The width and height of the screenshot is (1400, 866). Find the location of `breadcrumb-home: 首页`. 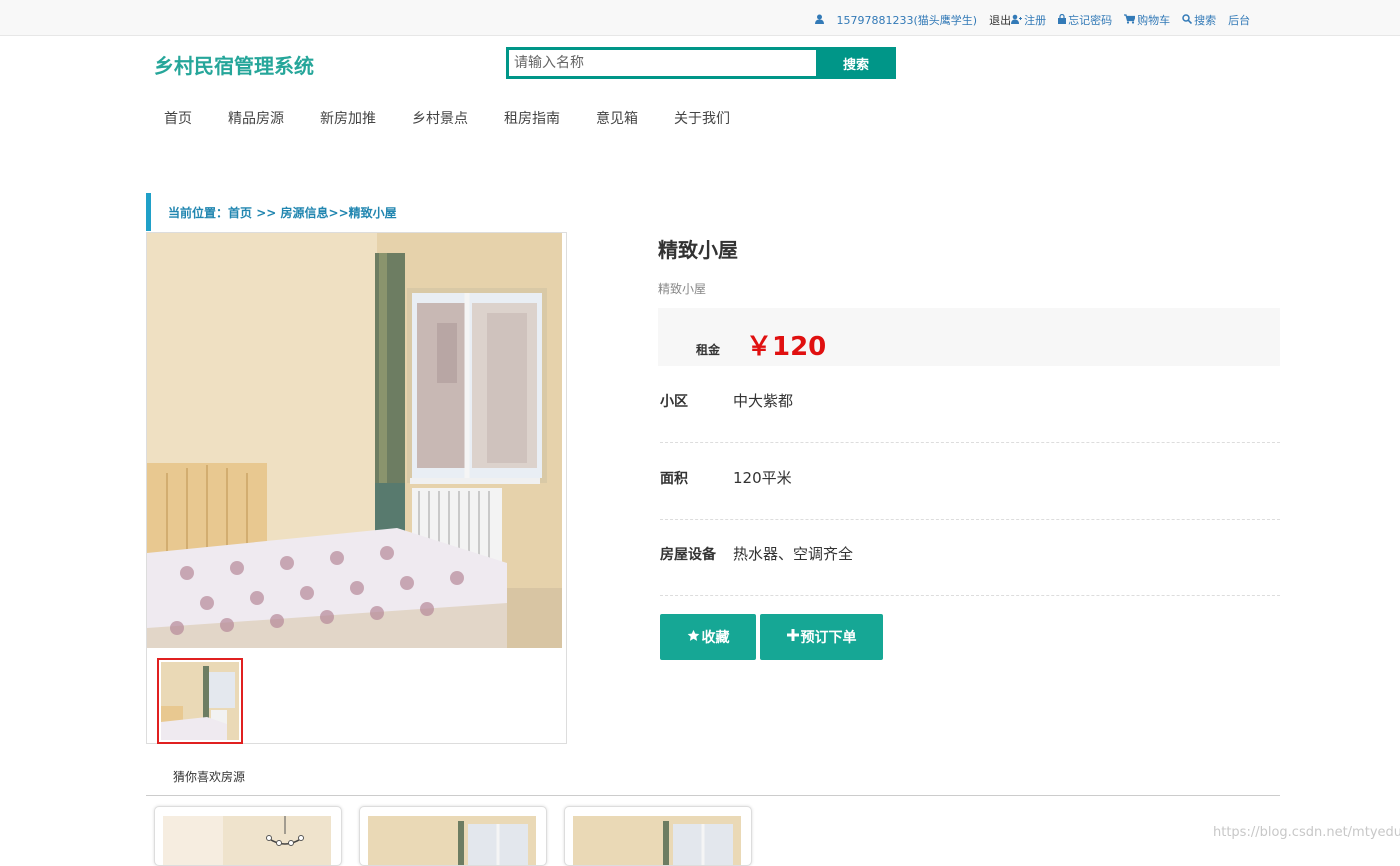

breadcrumb-home: 首页 is located at coordinates (240, 213).